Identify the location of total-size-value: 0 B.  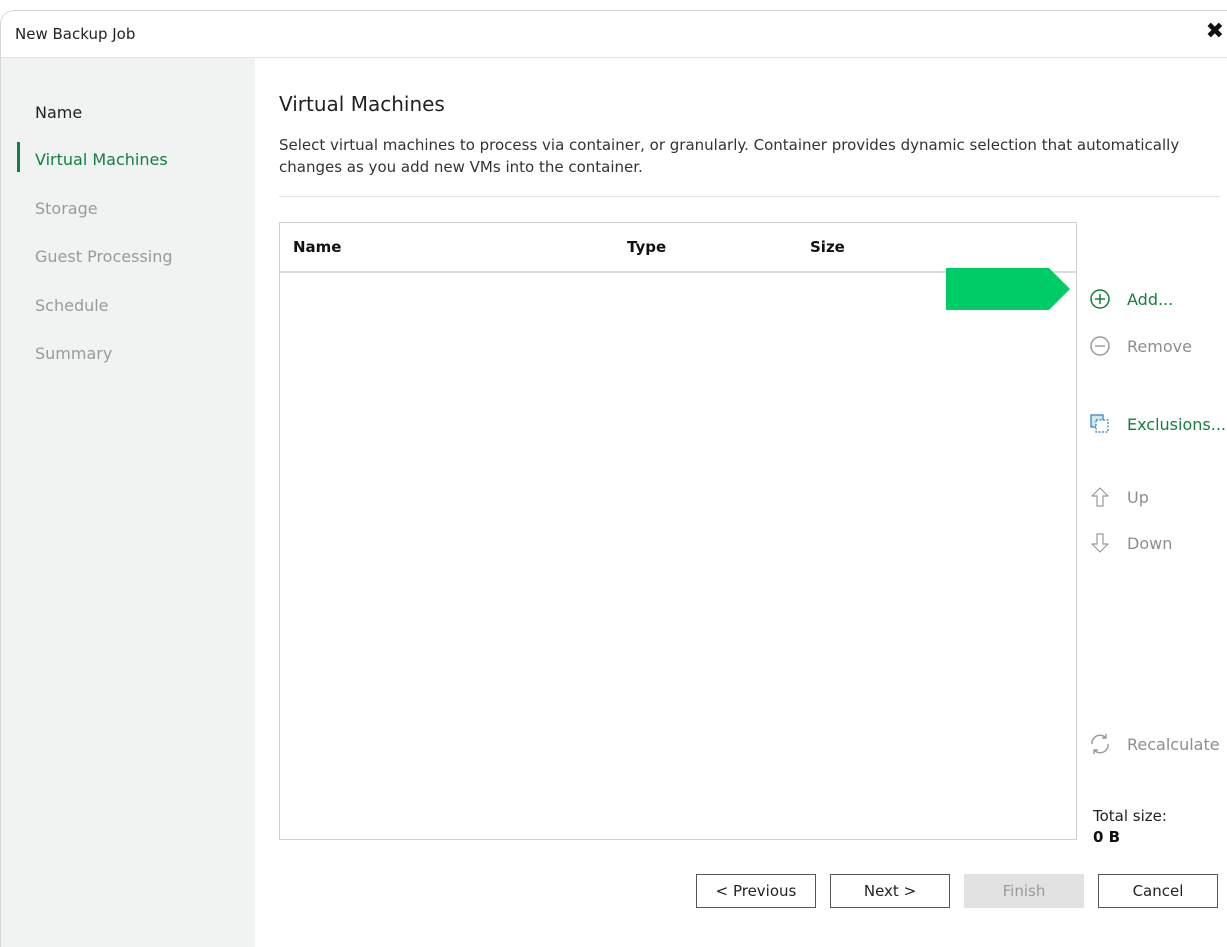
(1107, 837).